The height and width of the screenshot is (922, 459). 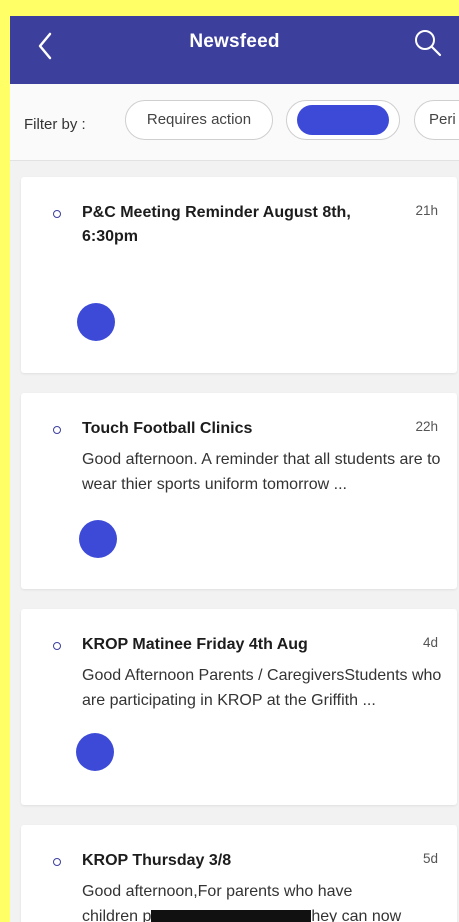 What do you see at coordinates (436, 120) in the screenshot?
I see `filter-chip-period: Peri` at bounding box center [436, 120].